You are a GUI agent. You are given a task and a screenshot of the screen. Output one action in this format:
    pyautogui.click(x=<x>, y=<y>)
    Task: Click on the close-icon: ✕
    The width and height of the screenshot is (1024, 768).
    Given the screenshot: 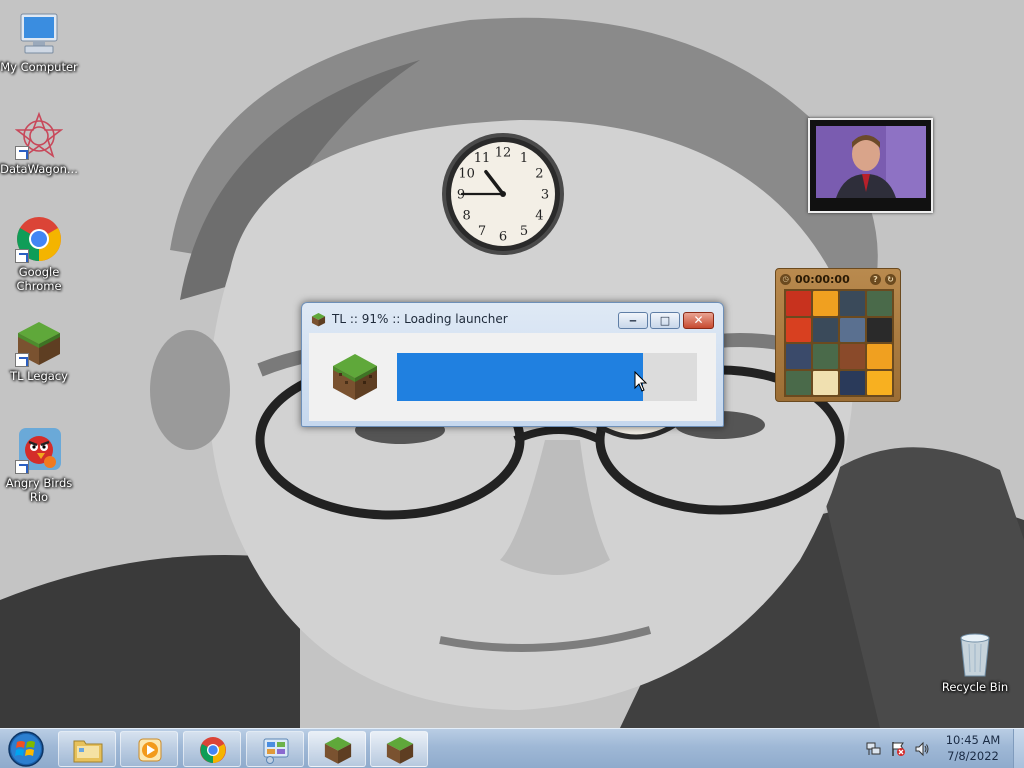 What is the action you would take?
    pyautogui.click(x=698, y=320)
    